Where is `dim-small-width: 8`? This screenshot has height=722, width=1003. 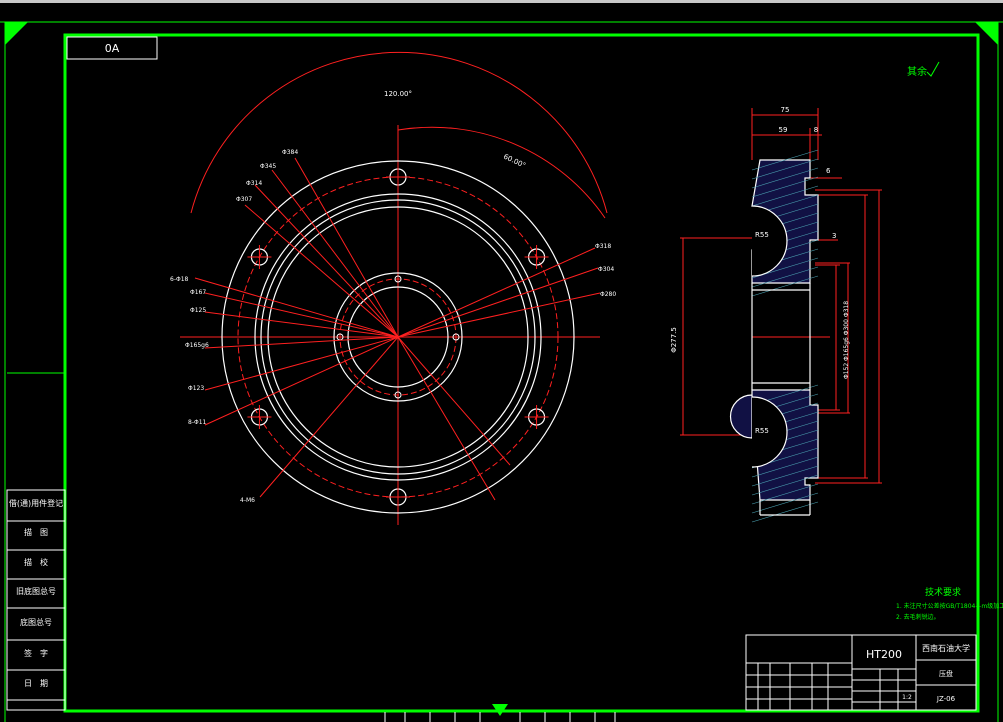
dim-small-width: 8 is located at coordinates (816, 130).